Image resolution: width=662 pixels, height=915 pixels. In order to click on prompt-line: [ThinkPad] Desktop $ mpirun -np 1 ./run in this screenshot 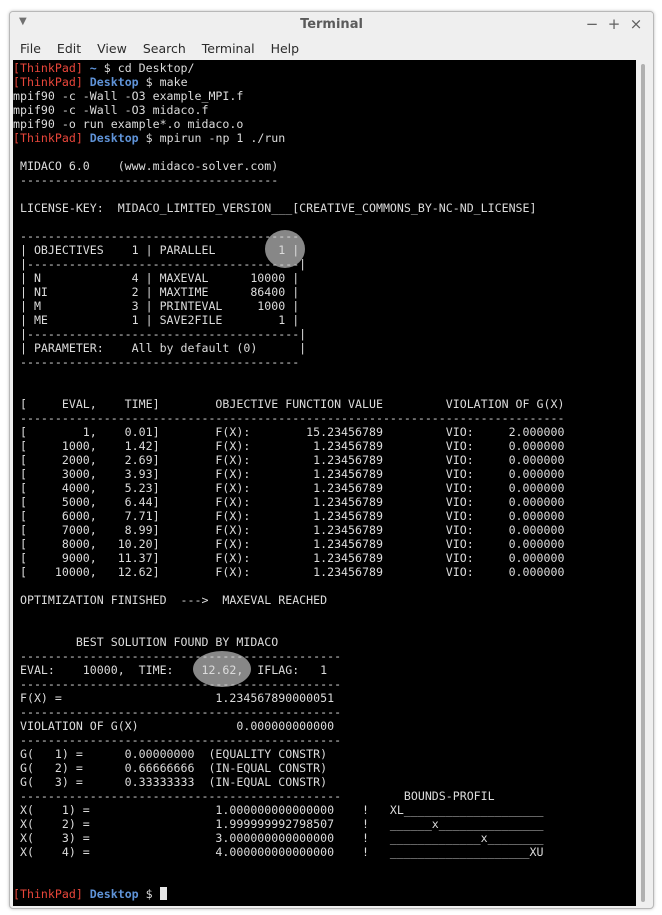, I will do `click(149, 138)`.